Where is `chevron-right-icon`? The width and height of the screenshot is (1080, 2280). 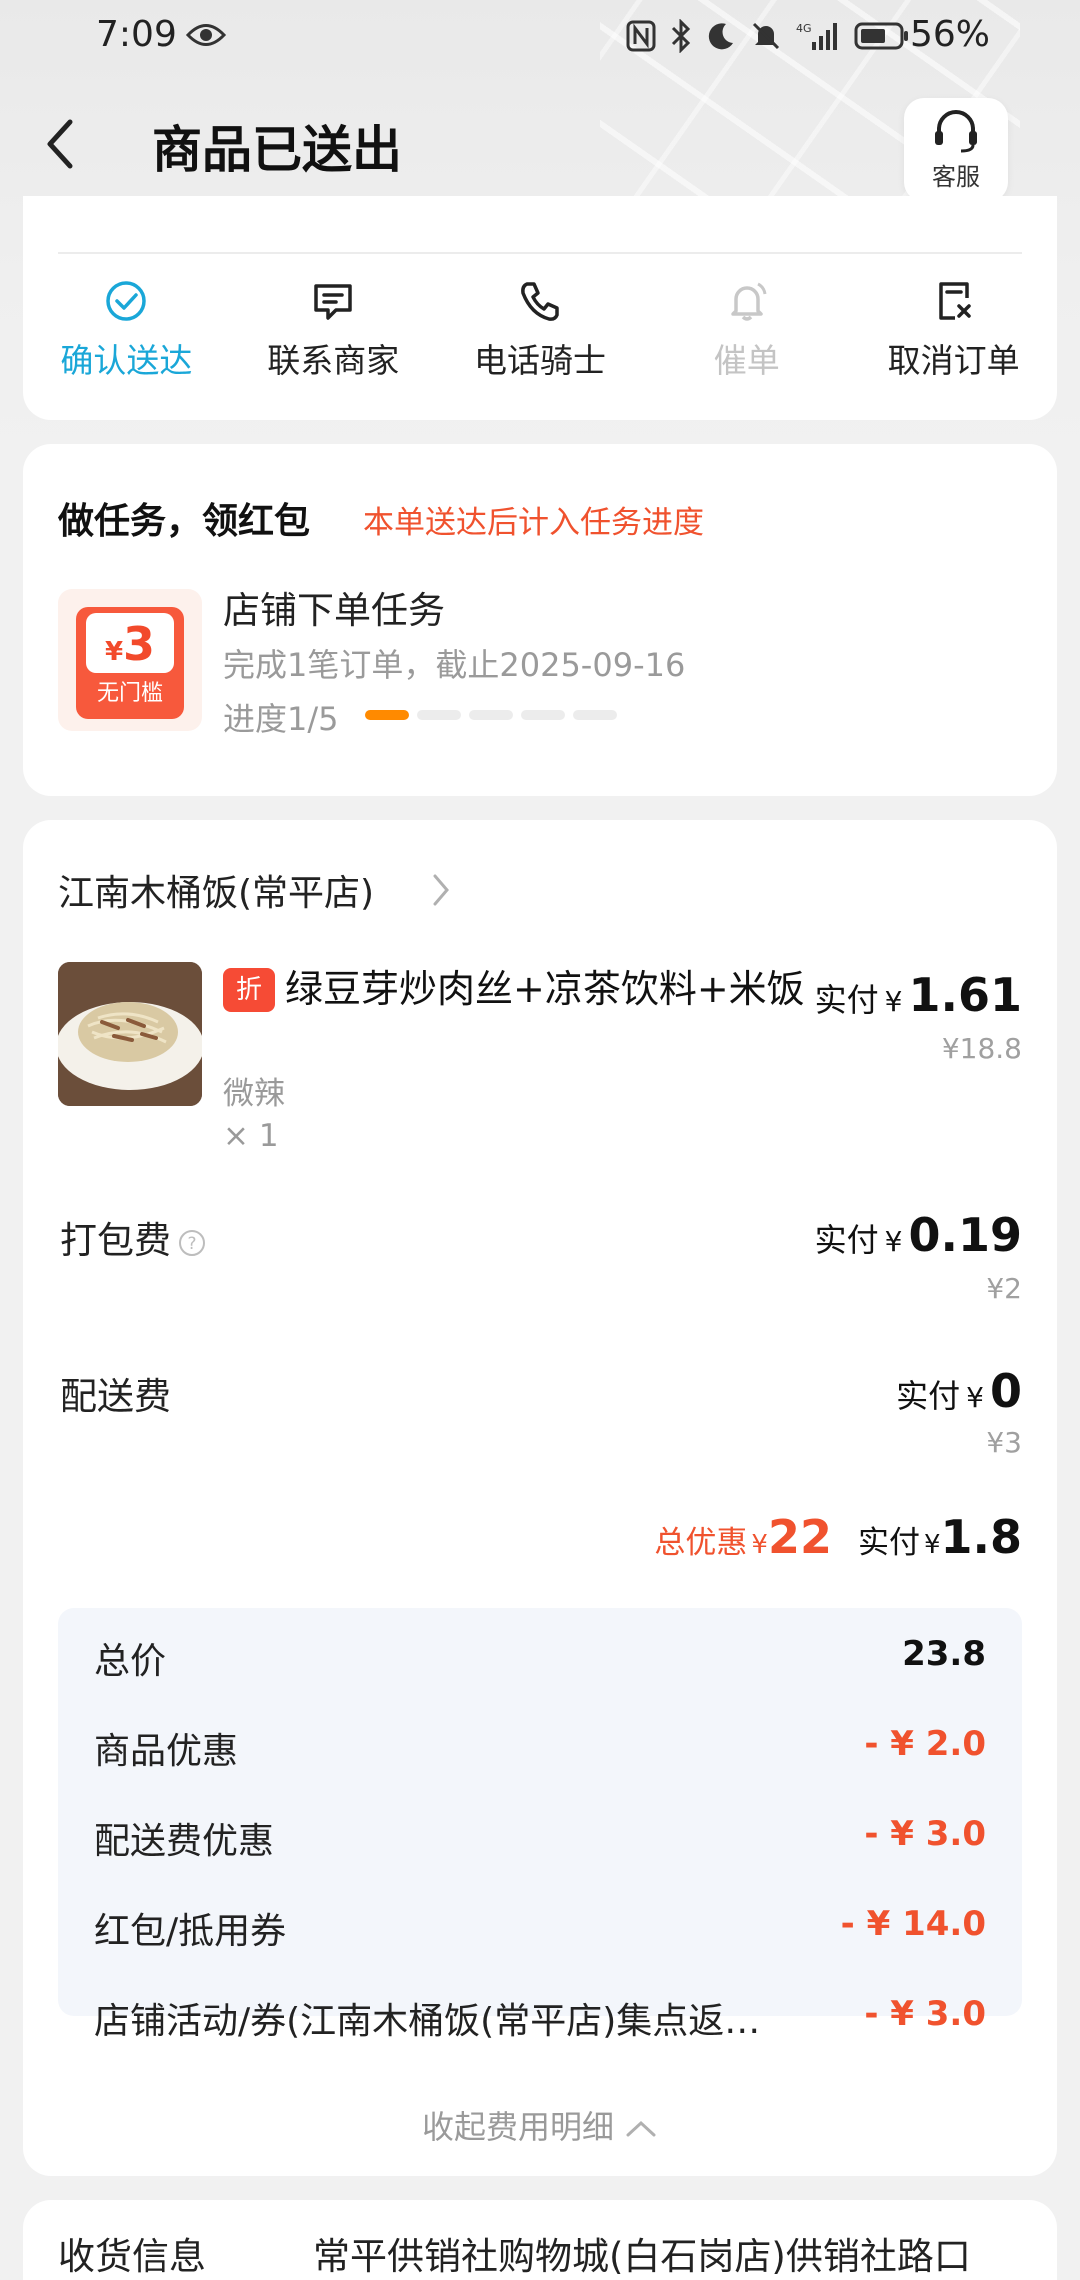 chevron-right-icon is located at coordinates (441, 890).